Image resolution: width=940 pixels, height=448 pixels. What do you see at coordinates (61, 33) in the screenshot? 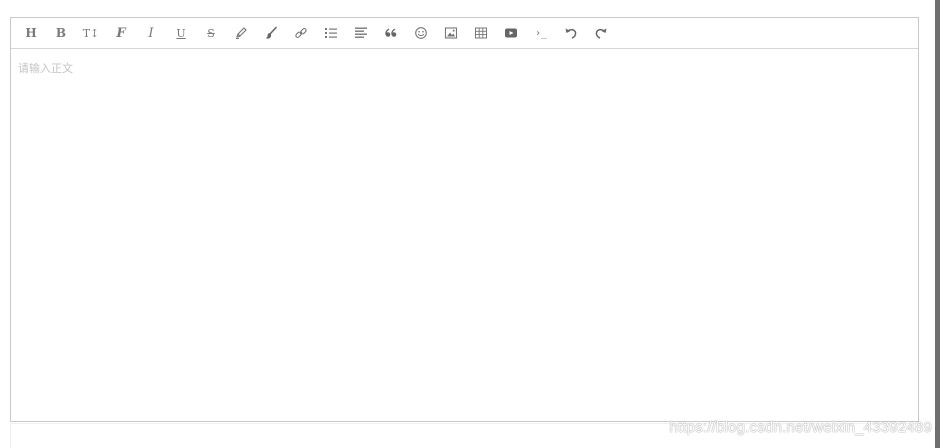
I see `bold-button: B` at bounding box center [61, 33].